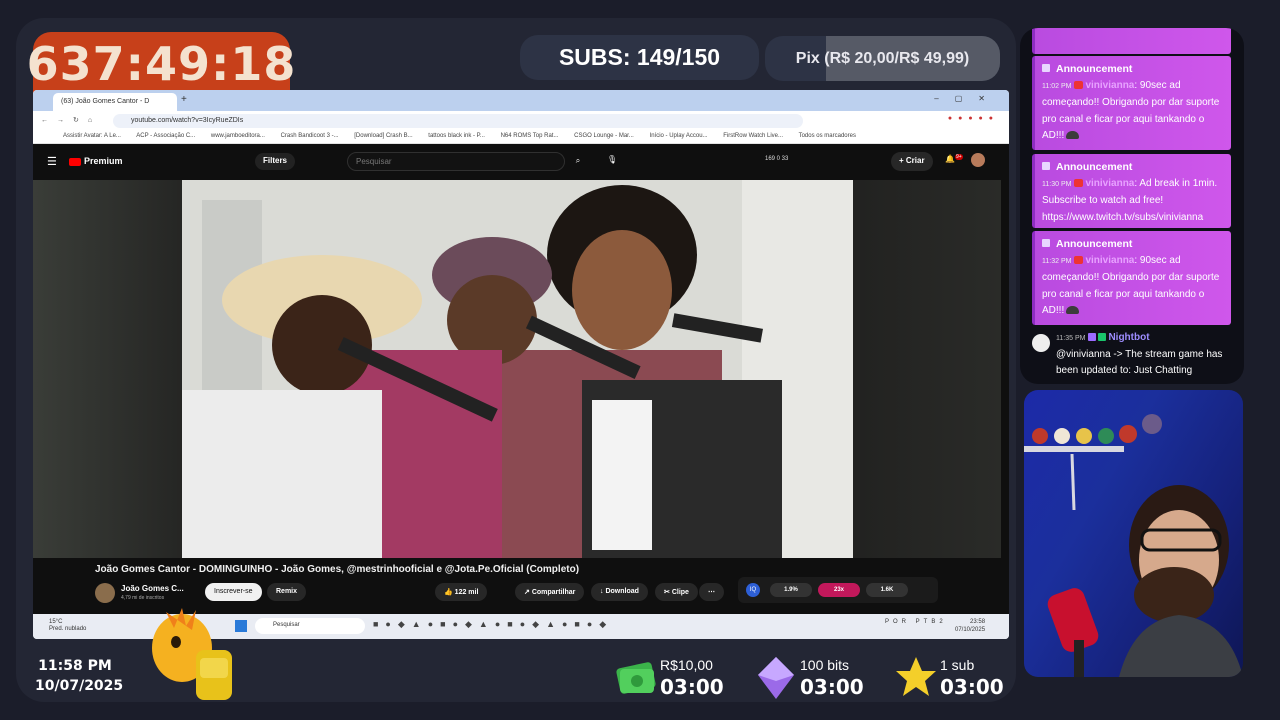 The width and height of the screenshot is (1280, 720). What do you see at coordinates (71, 120) in the screenshot?
I see `nav-buttons-icon: ←→↻⌂` at bounding box center [71, 120].